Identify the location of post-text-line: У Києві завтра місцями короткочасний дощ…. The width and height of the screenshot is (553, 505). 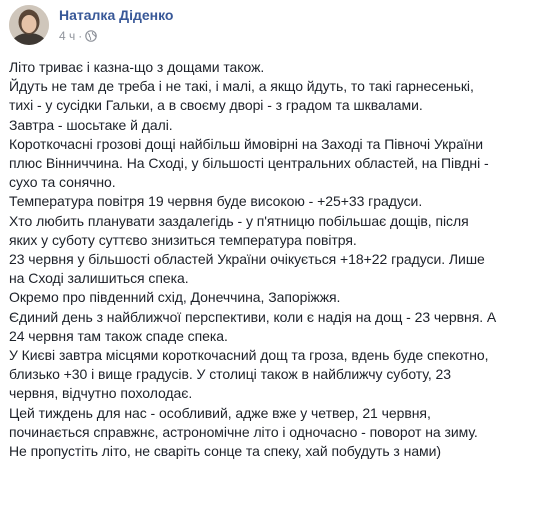
(249, 355).